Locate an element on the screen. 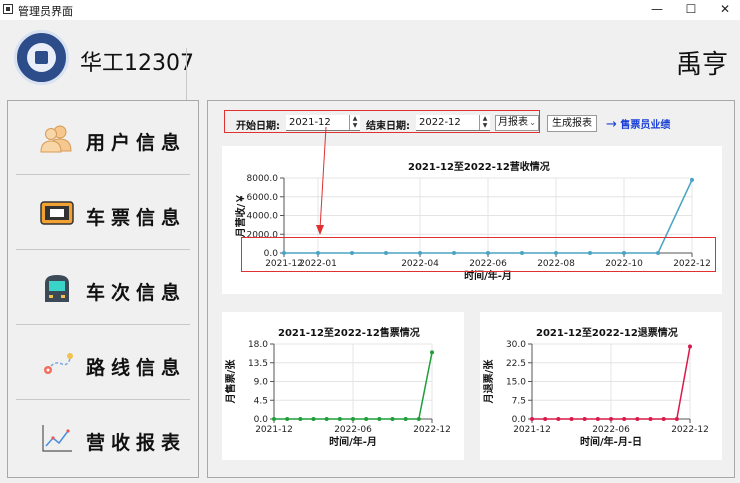 The height and width of the screenshot is (483, 740). chevron-down-icon: ⌄ is located at coordinates (532, 122).